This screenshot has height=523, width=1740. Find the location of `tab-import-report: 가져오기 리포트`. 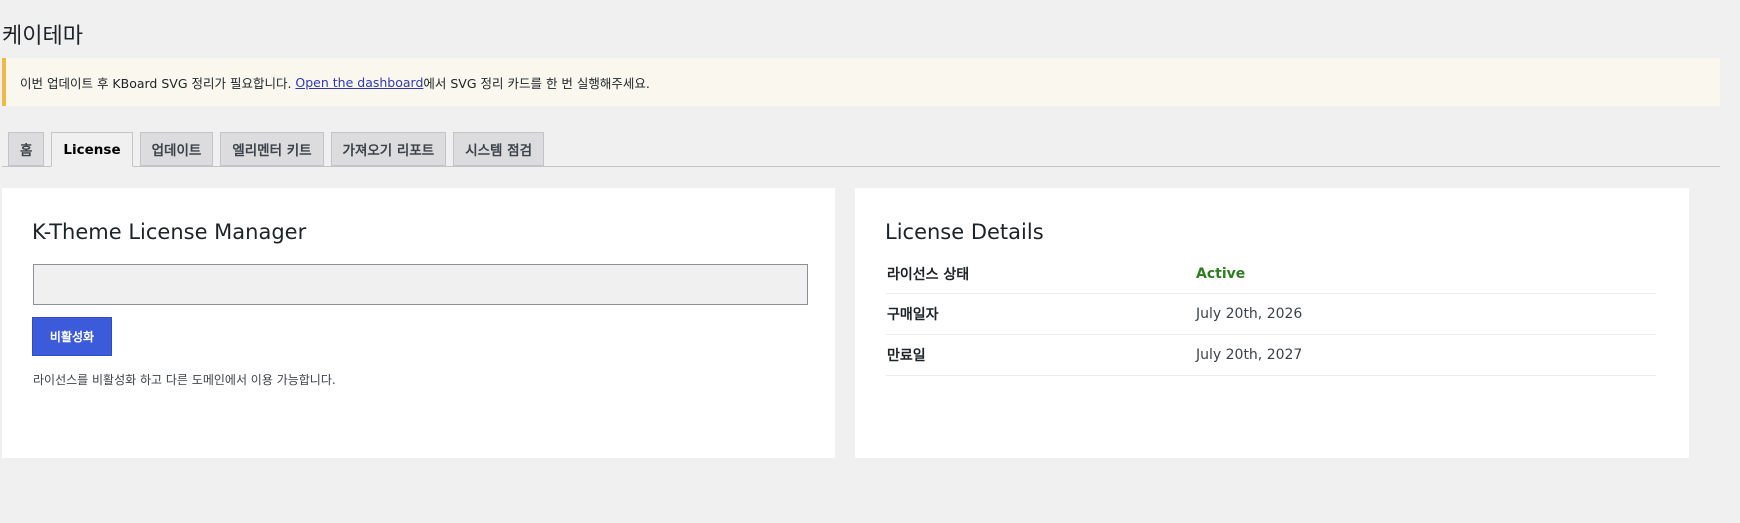

tab-import-report: 가져오기 리포트 is located at coordinates (388, 149).